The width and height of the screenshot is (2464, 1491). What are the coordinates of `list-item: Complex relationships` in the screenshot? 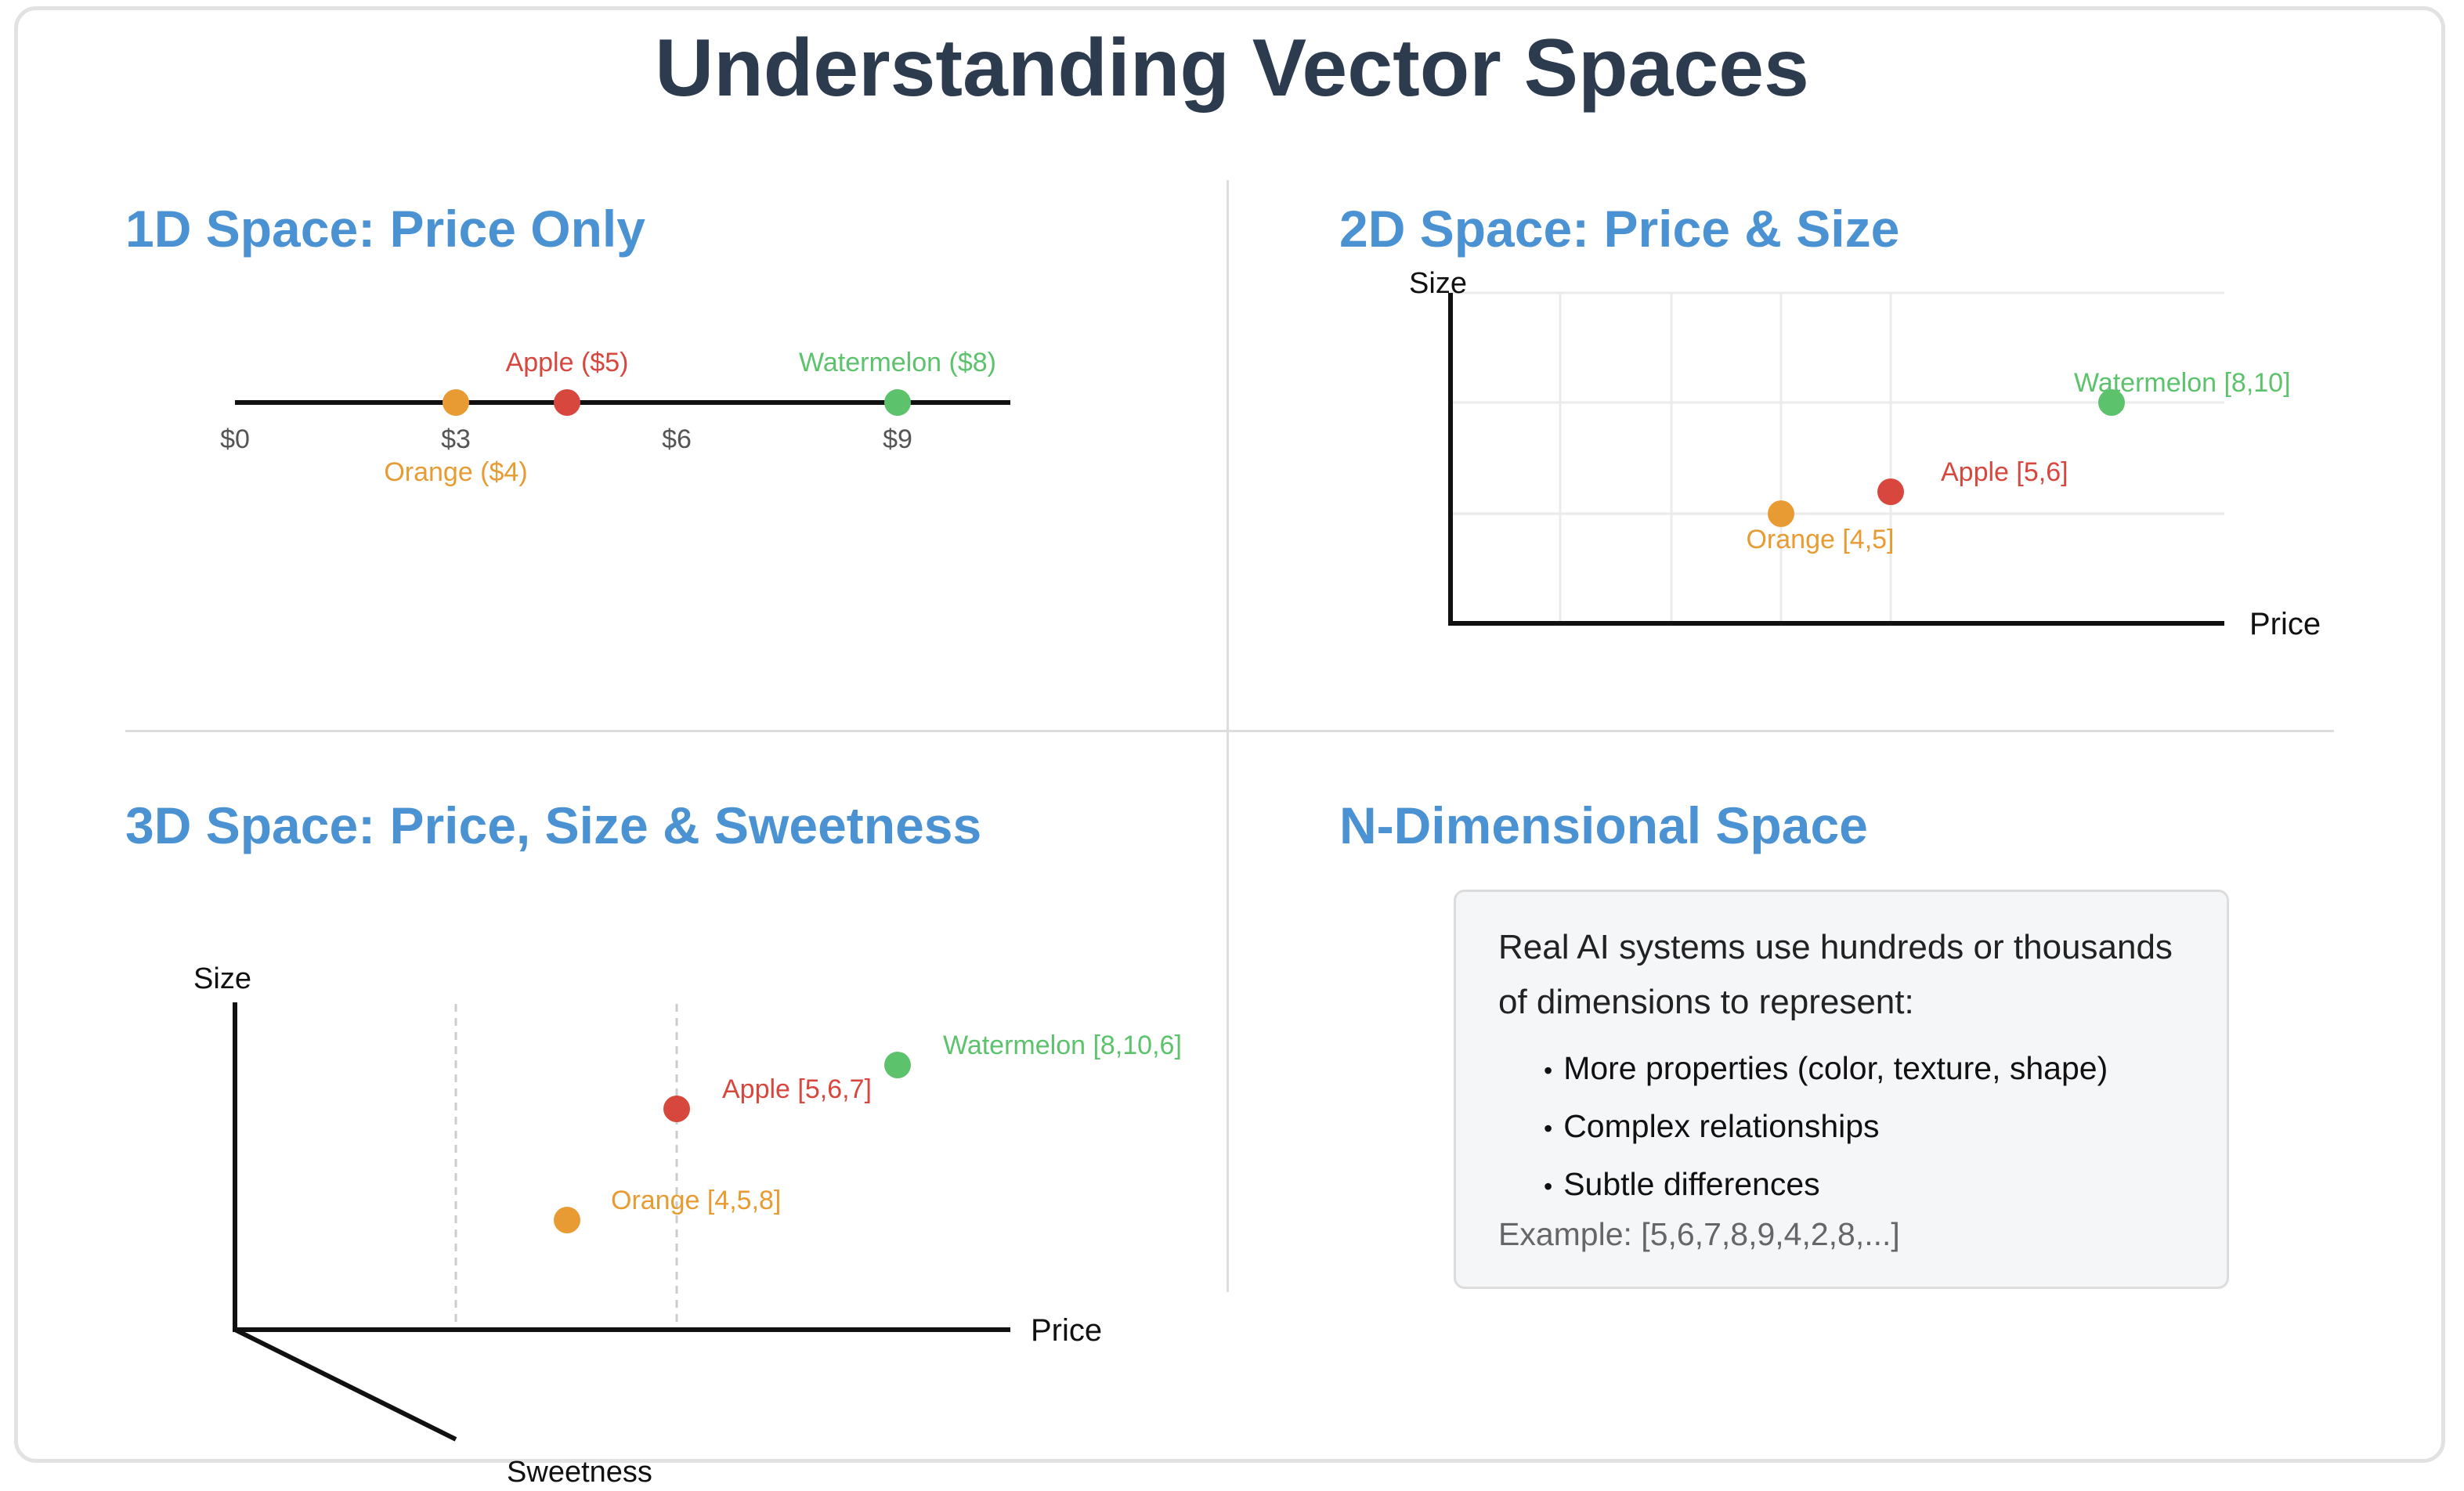 It's located at (1864, 1128).